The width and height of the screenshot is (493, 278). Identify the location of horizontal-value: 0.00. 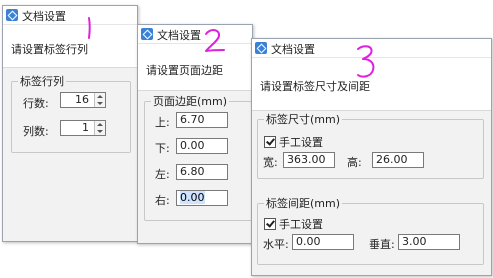
(308, 241).